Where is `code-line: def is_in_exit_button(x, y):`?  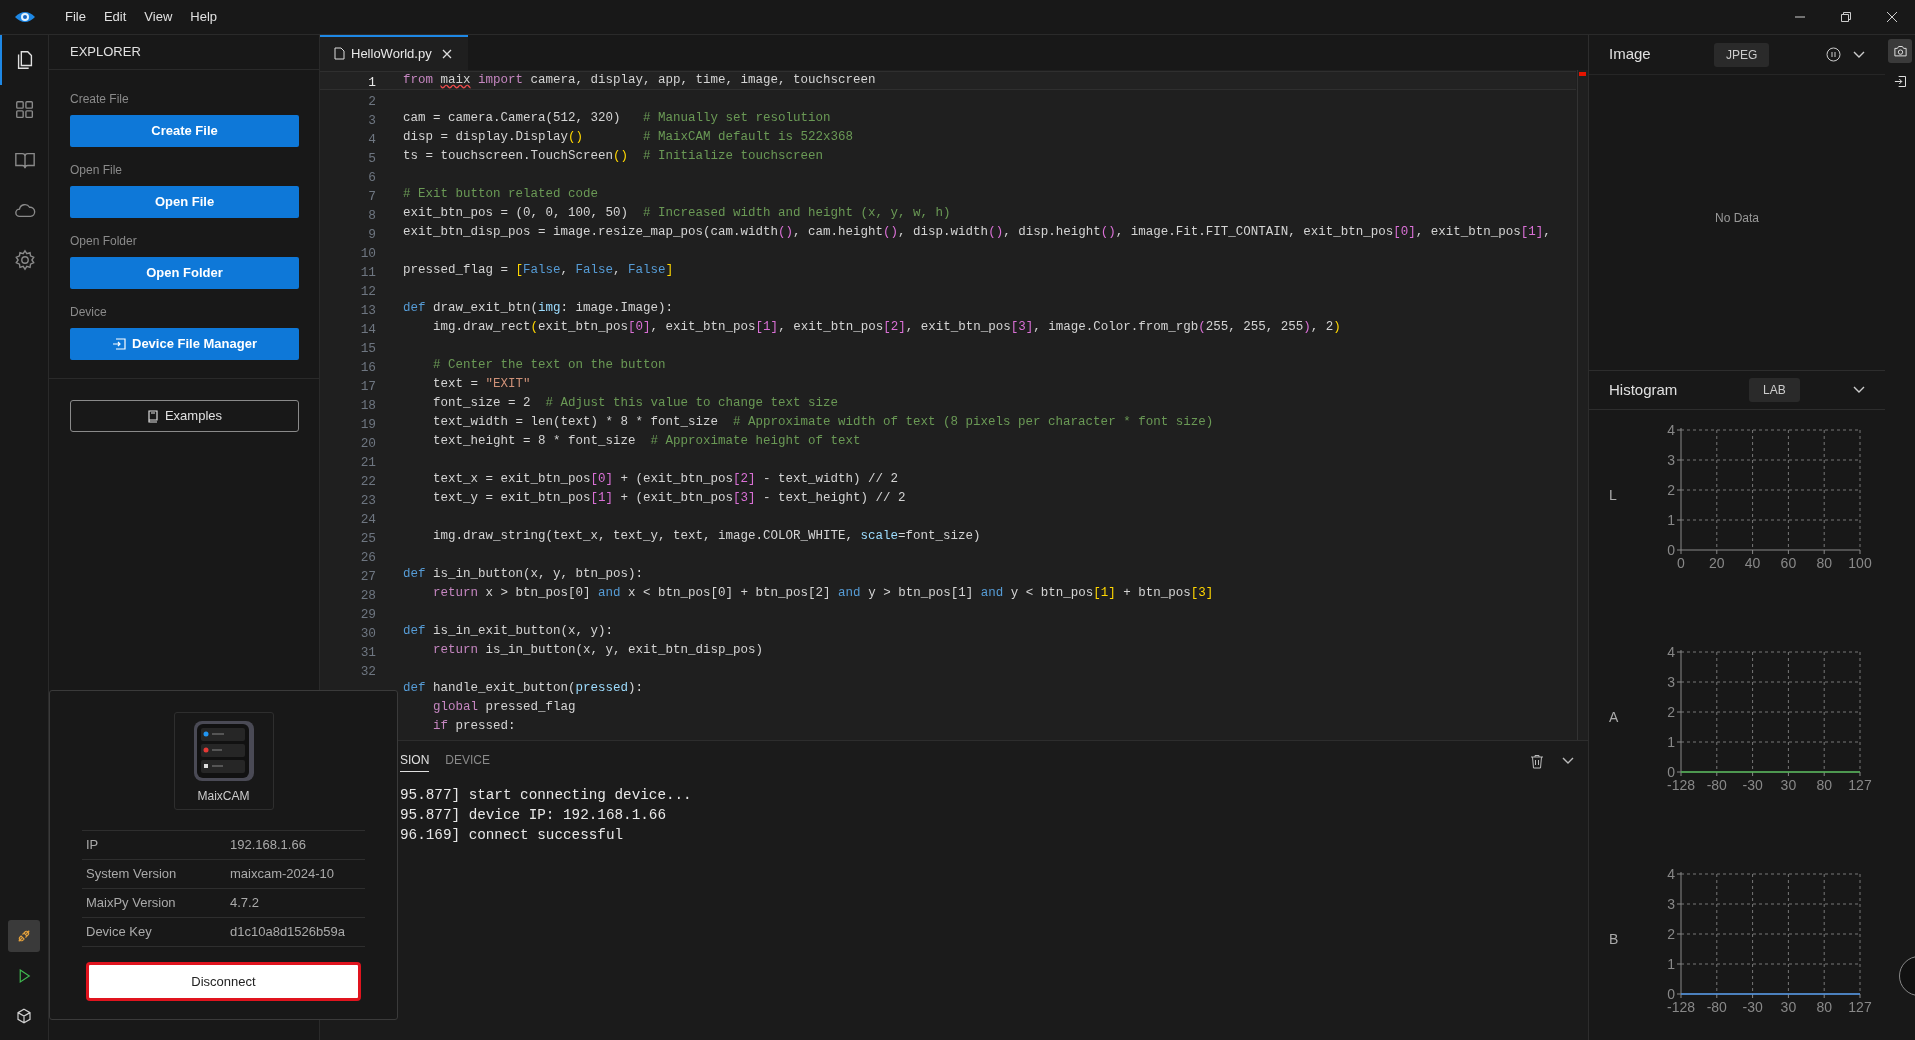 code-line: def is_in_exit_button(x, y): is located at coordinates (508, 632).